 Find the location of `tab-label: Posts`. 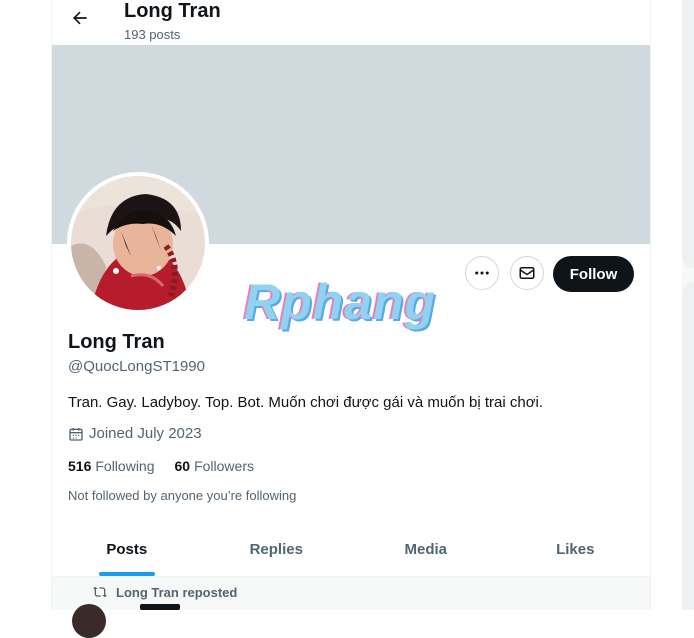

tab-label: Posts is located at coordinates (127, 549).